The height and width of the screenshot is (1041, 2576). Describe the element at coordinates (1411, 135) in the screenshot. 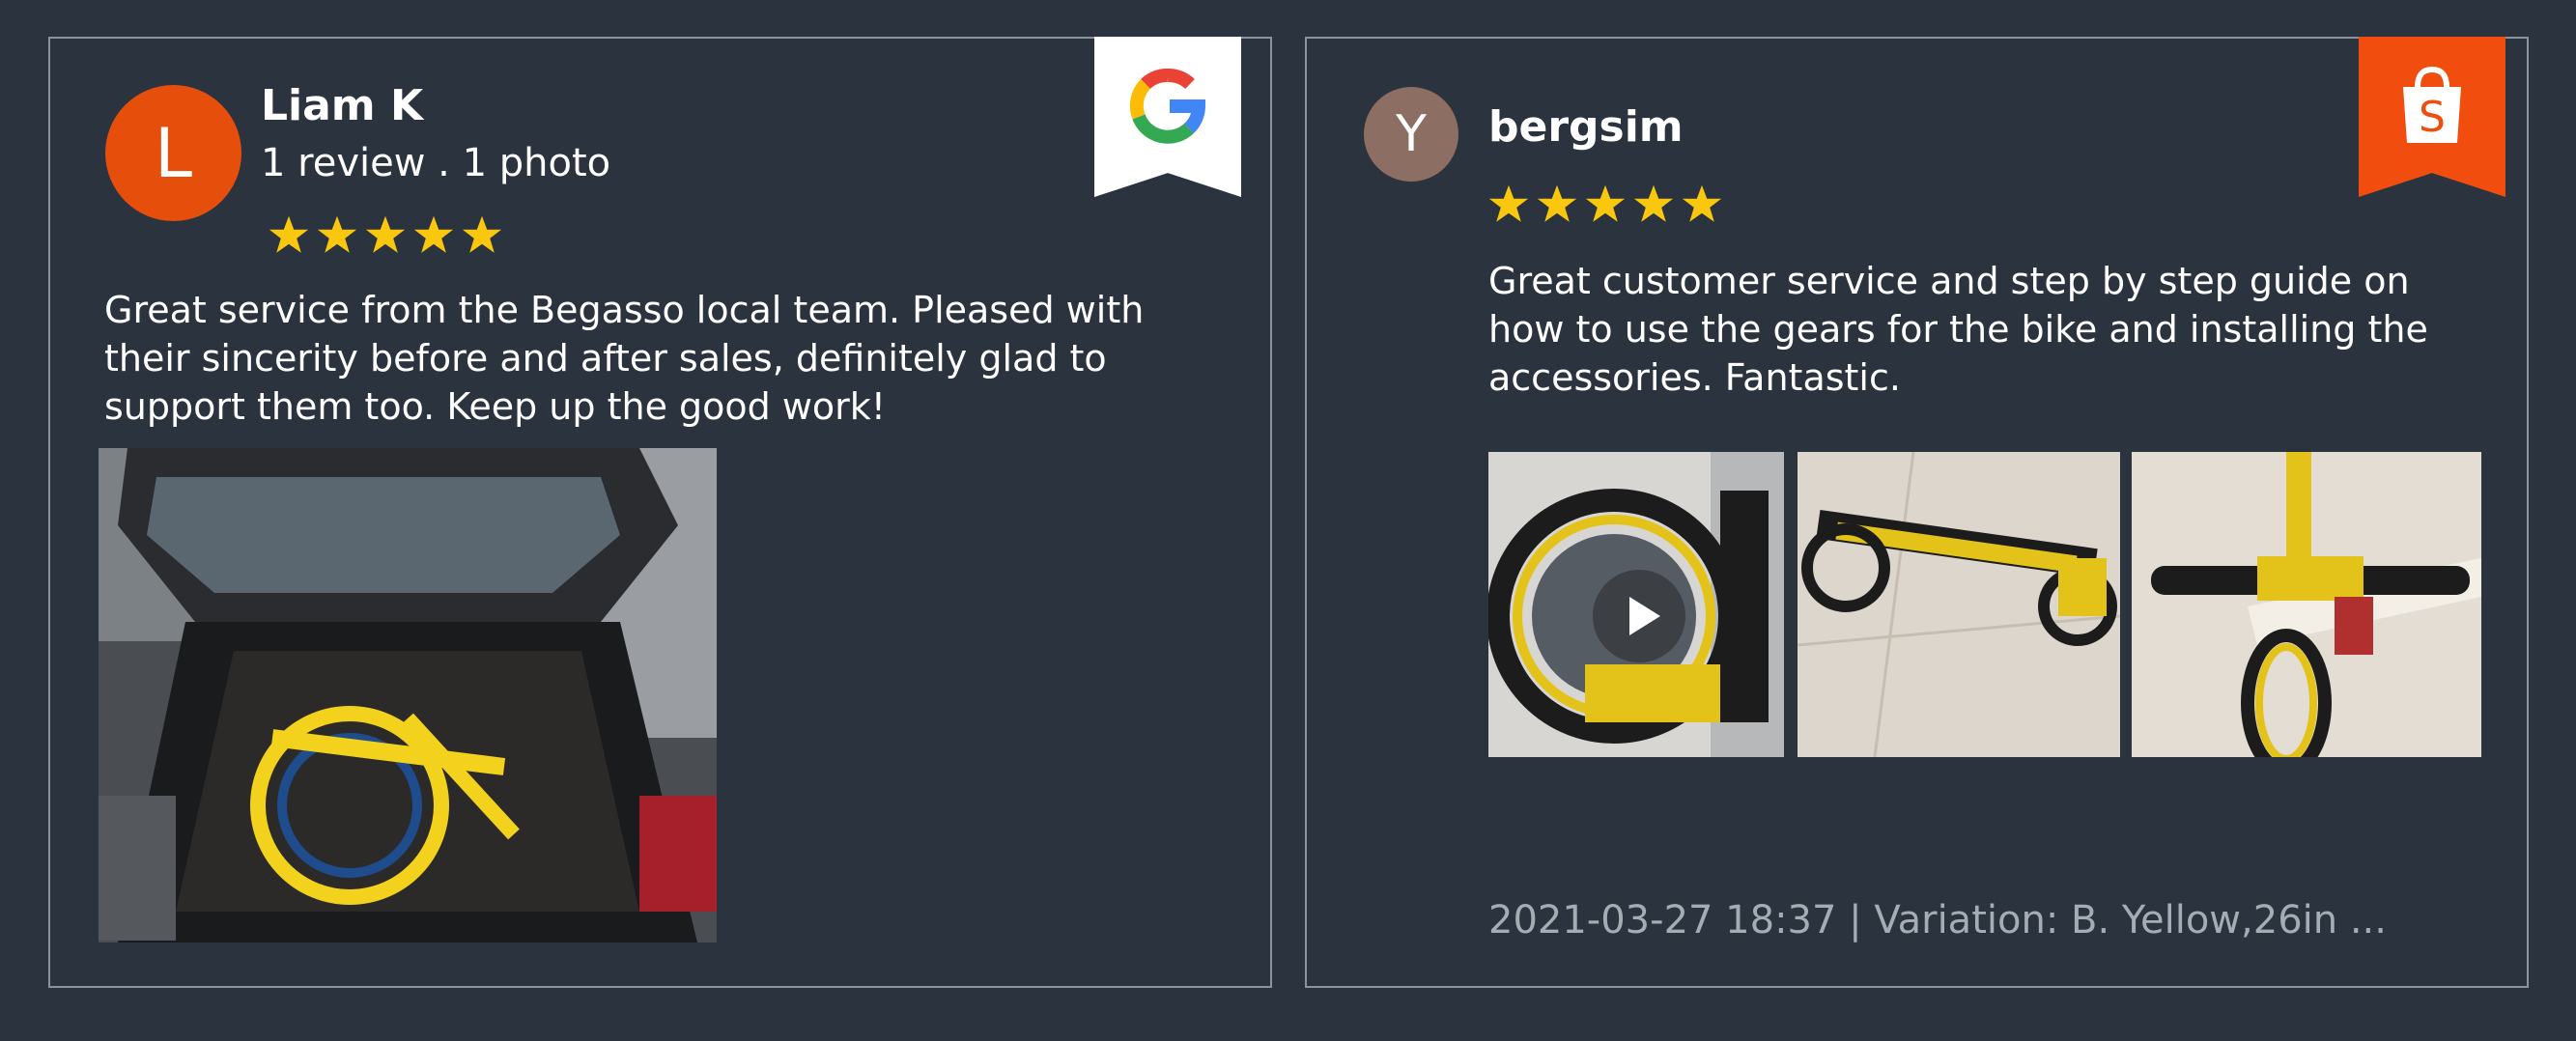

I see `avatar: Y` at that location.